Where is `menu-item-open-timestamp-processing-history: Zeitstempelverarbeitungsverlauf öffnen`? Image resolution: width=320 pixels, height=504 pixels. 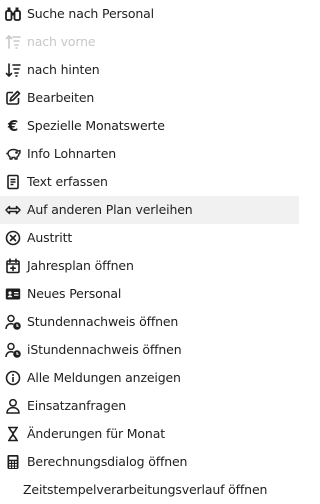 menu-item-open-timestamp-processing-history: Zeitstempelverarbeitungsverlauf öffnen is located at coordinates (149, 490).